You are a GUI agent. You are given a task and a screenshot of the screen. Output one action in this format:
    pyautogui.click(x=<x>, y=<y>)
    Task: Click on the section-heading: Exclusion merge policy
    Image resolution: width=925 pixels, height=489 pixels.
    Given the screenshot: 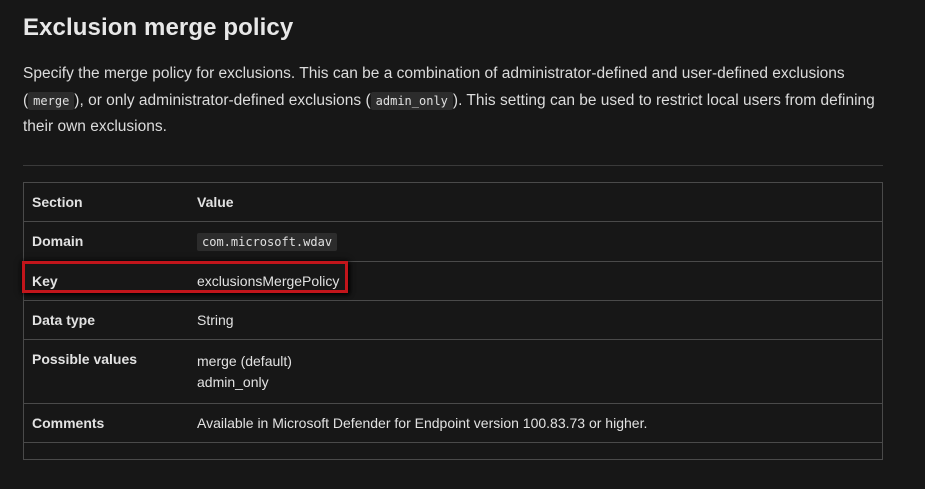 What is the action you would take?
    pyautogui.click(x=158, y=27)
    